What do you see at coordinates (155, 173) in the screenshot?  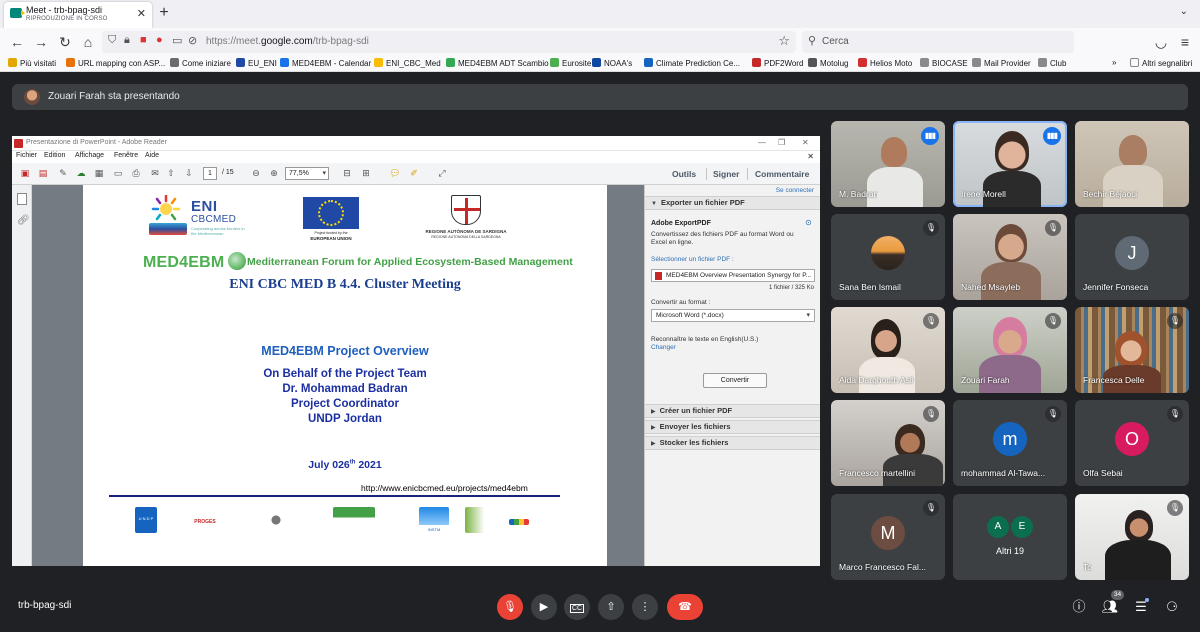 I see `email-icon: ✉` at bounding box center [155, 173].